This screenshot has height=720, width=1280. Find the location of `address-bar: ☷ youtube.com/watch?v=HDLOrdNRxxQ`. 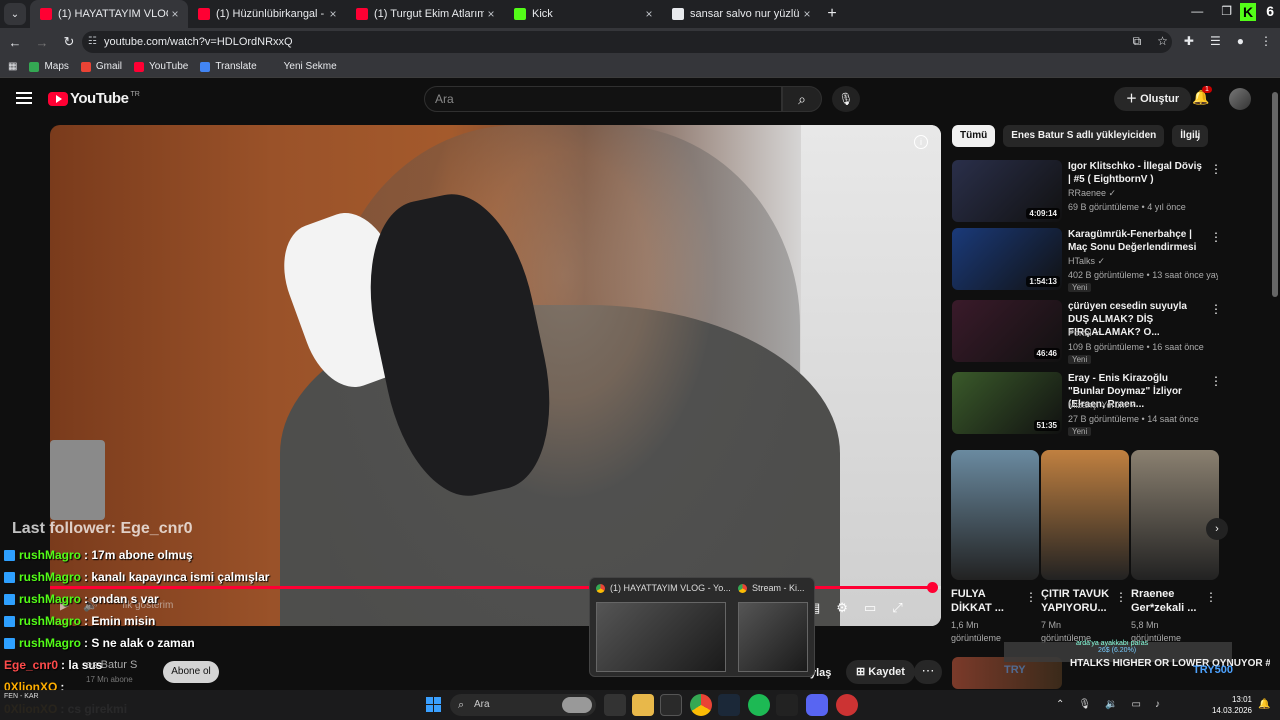

address-bar: ☷ youtube.com/watch?v=HDLOrdNRxxQ is located at coordinates (627, 42).